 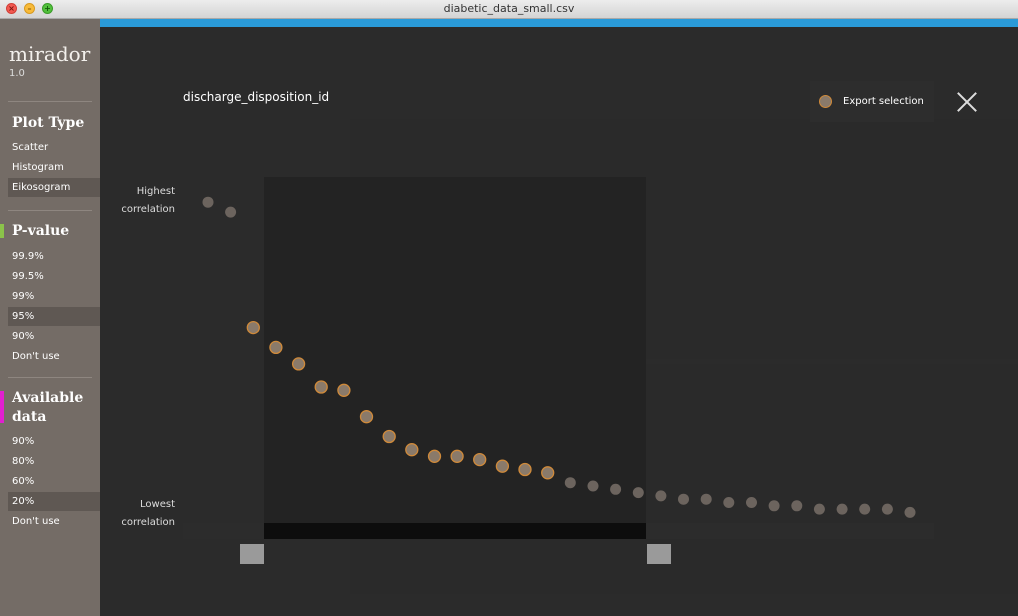 I want to click on available-option-90: 90%, so click(x=54, y=441).